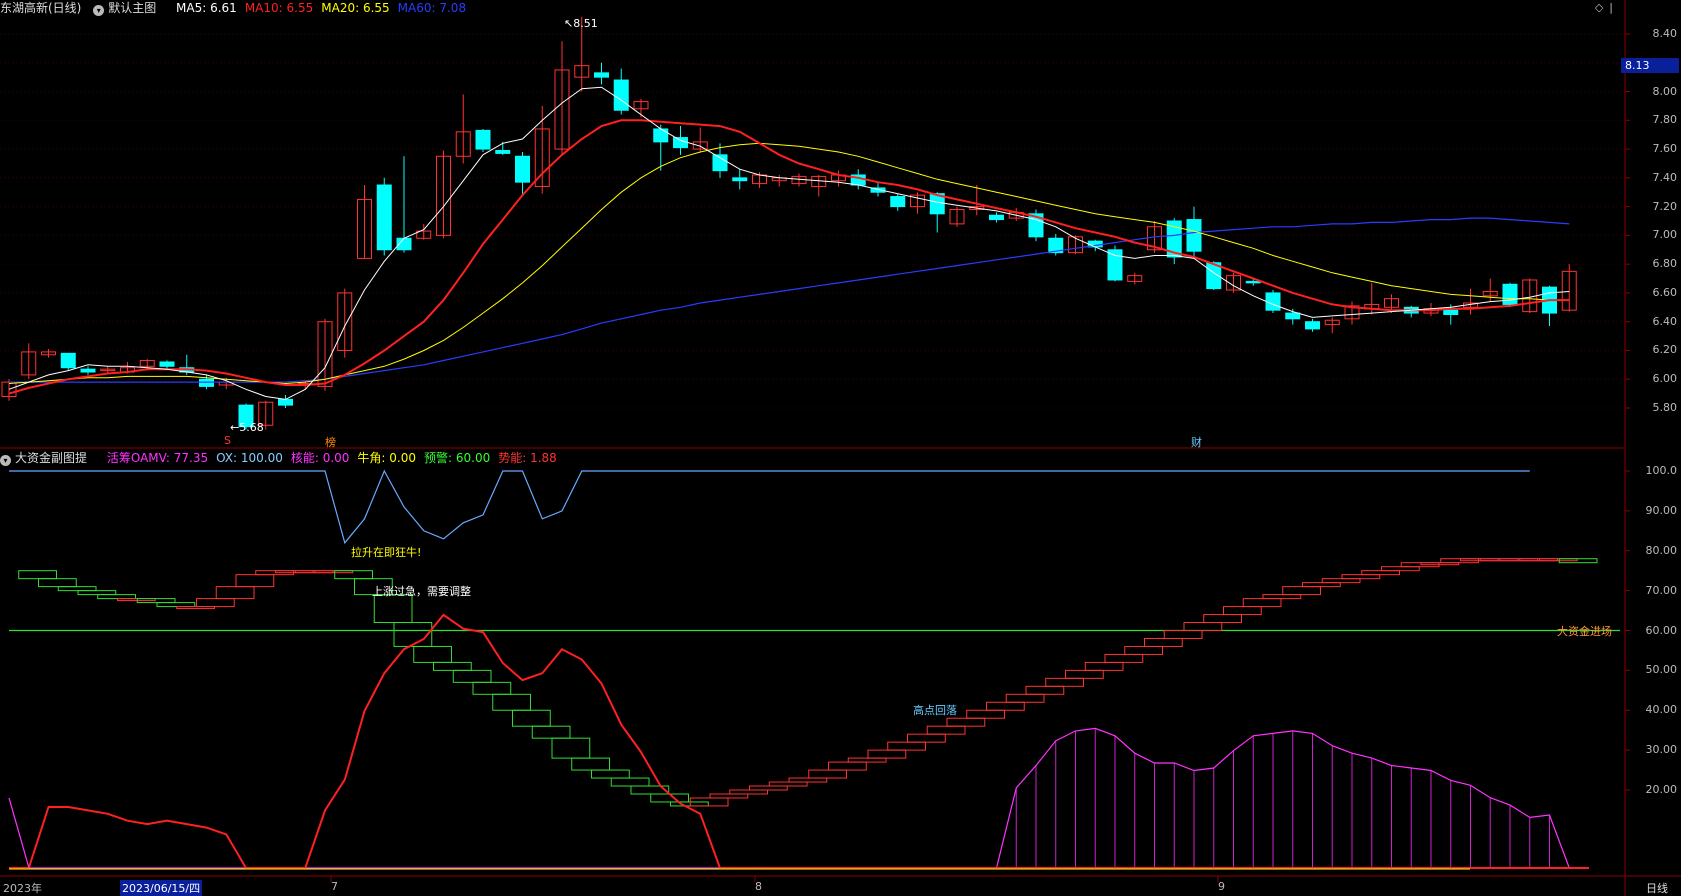 This screenshot has width=1681, height=896. What do you see at coordinates (1196, 442) in the screenshot?
I see `event-mark-cai: 财` at bounding box center [1196, 442].